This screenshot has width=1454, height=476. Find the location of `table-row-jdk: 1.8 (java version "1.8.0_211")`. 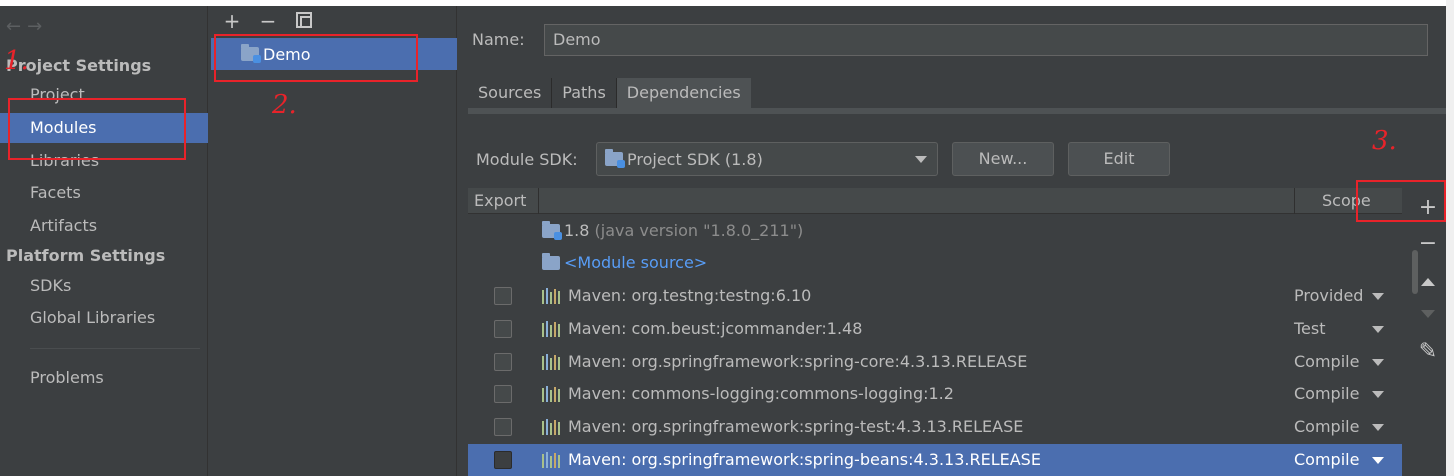

table-row-jdk: 1.8 (java version "1.8.0_211") is located at coordinates (935, 231).